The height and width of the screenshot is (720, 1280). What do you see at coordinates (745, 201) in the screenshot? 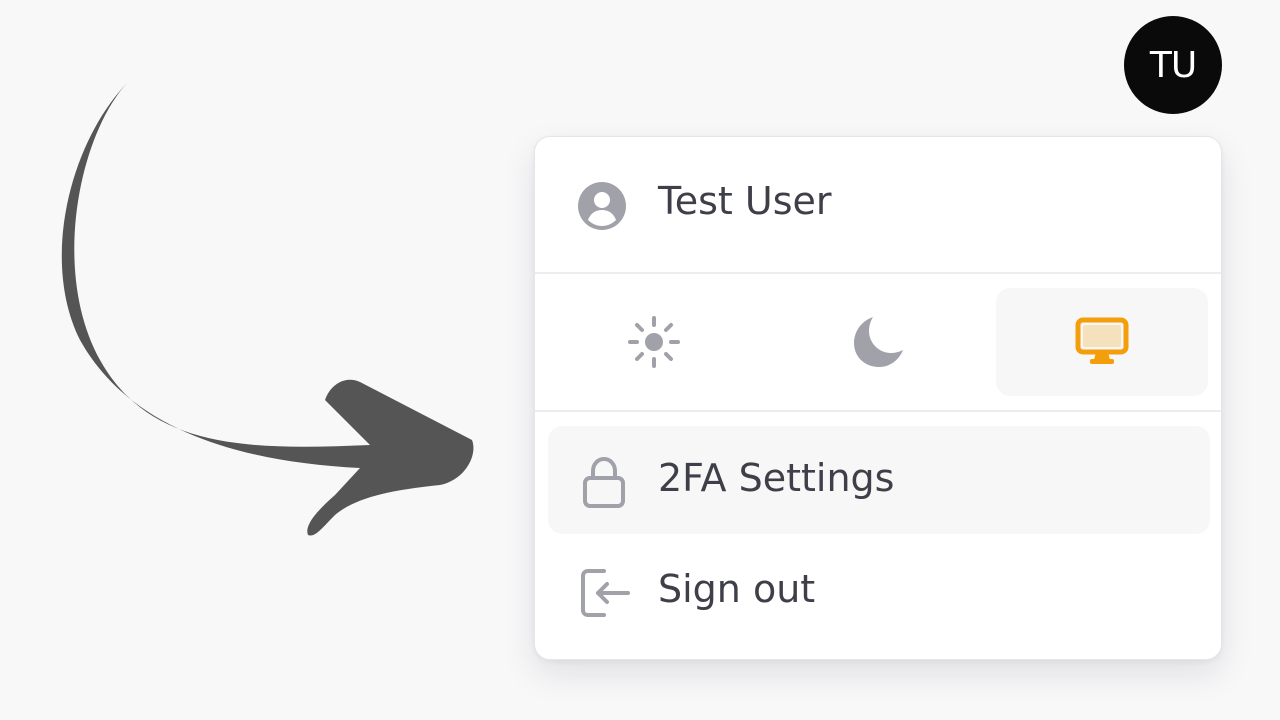
I see `menu-user-name: Test User` at bounding box center [745, 201].